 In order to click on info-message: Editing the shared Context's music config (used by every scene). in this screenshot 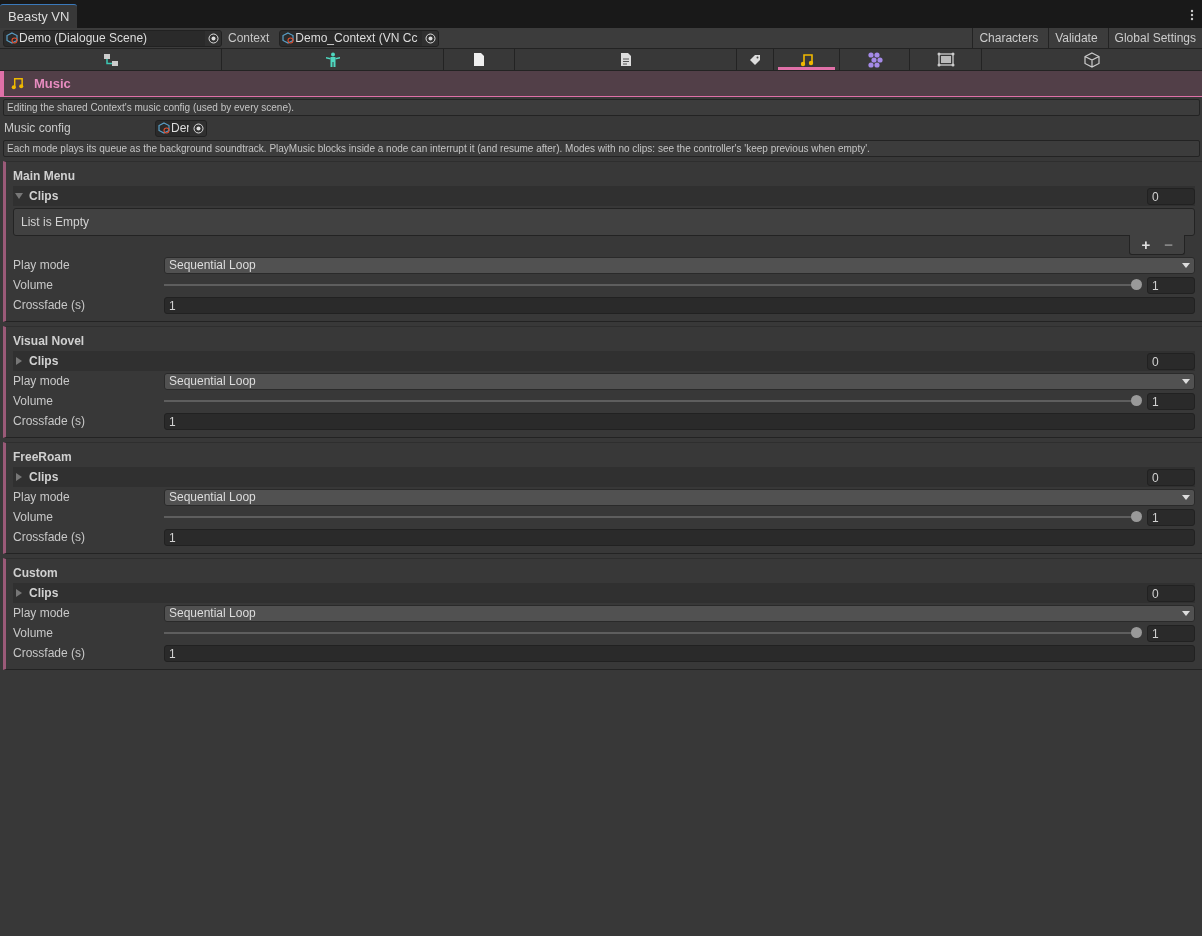, I will do `click(601, 107)`.